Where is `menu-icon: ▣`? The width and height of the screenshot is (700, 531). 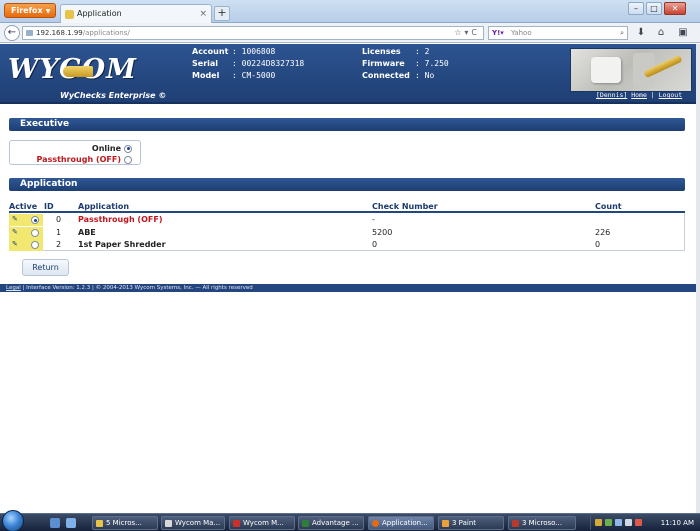 menu-icon: ▣ is located at coordinates (683, 33).